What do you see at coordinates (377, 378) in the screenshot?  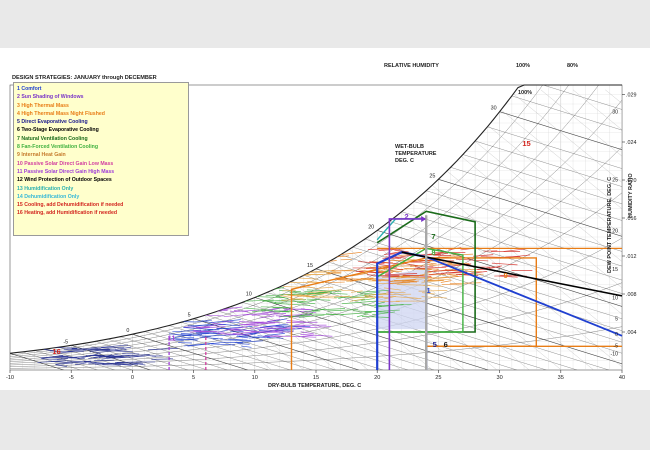 I see `x-tick-label: 20` at bounding box center [377, 378].